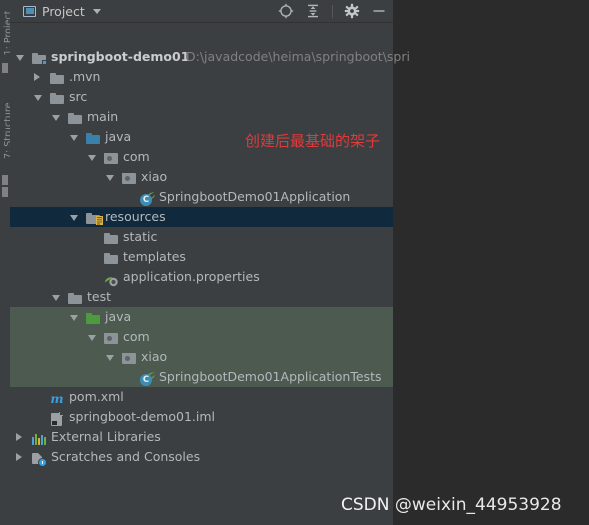 Image resolution: width=589 pixels, height=525 pixels. I want to click on tree-row: m pom.xml, so click(201, 397).